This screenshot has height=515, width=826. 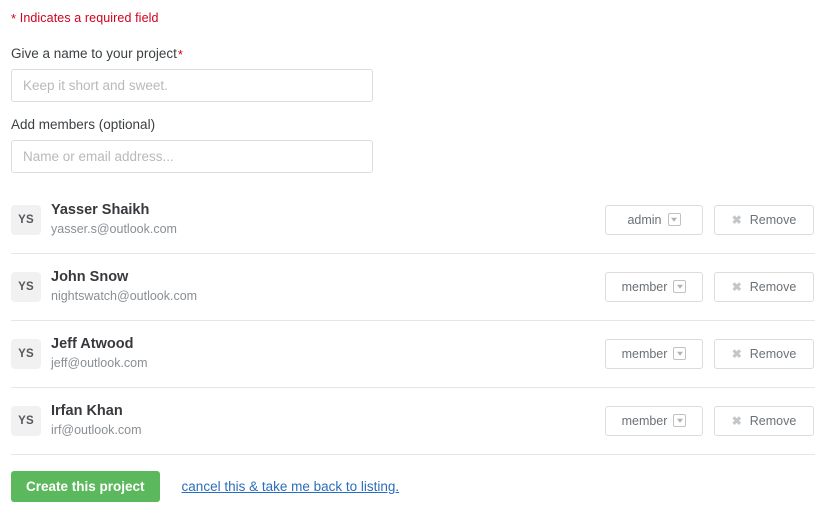 I want to click on add-members-label: Add members (optional), so click(x=83, y=124).